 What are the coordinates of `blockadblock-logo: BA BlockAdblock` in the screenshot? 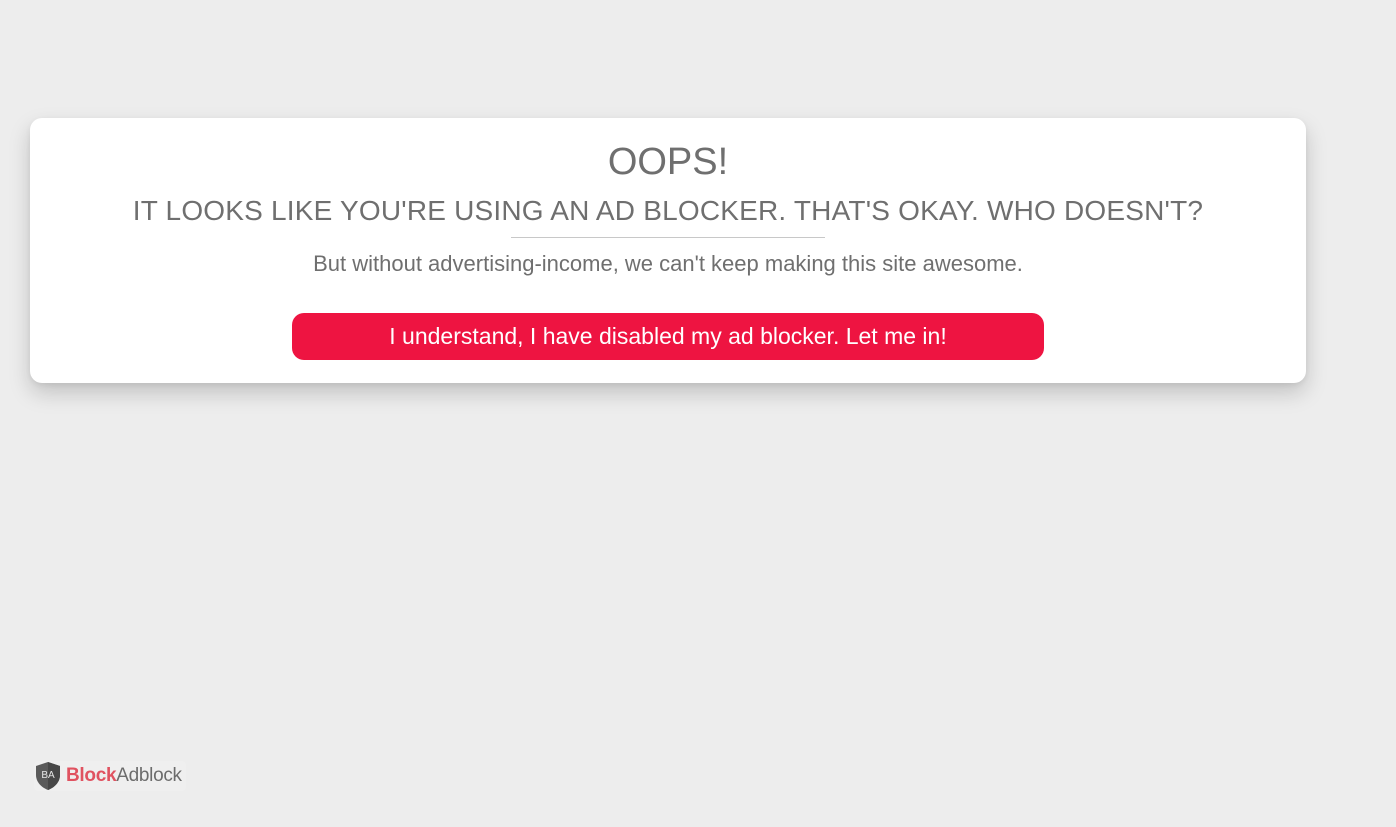 It's located at (110, 776).